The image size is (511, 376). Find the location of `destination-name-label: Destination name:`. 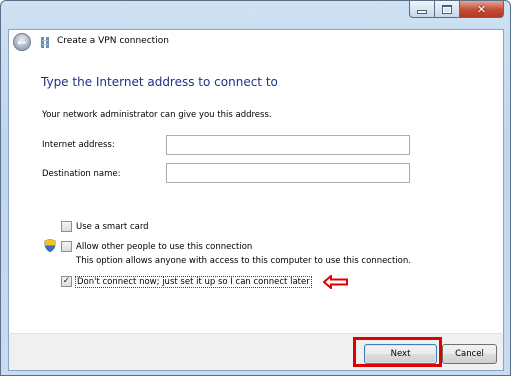

destination-name-label: Destination name: is located at coordinates (81, 174).